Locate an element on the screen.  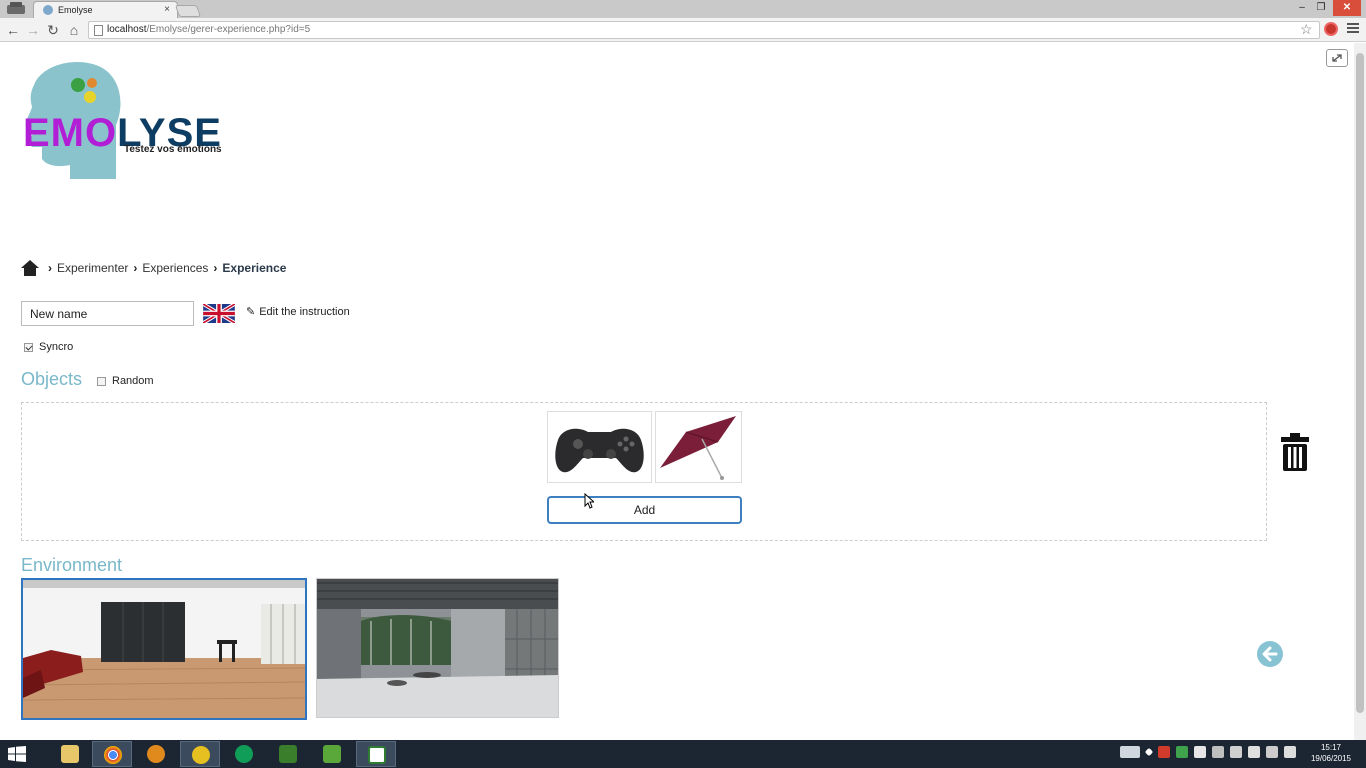
hangouts-icon is located at coordinates (244, 754).